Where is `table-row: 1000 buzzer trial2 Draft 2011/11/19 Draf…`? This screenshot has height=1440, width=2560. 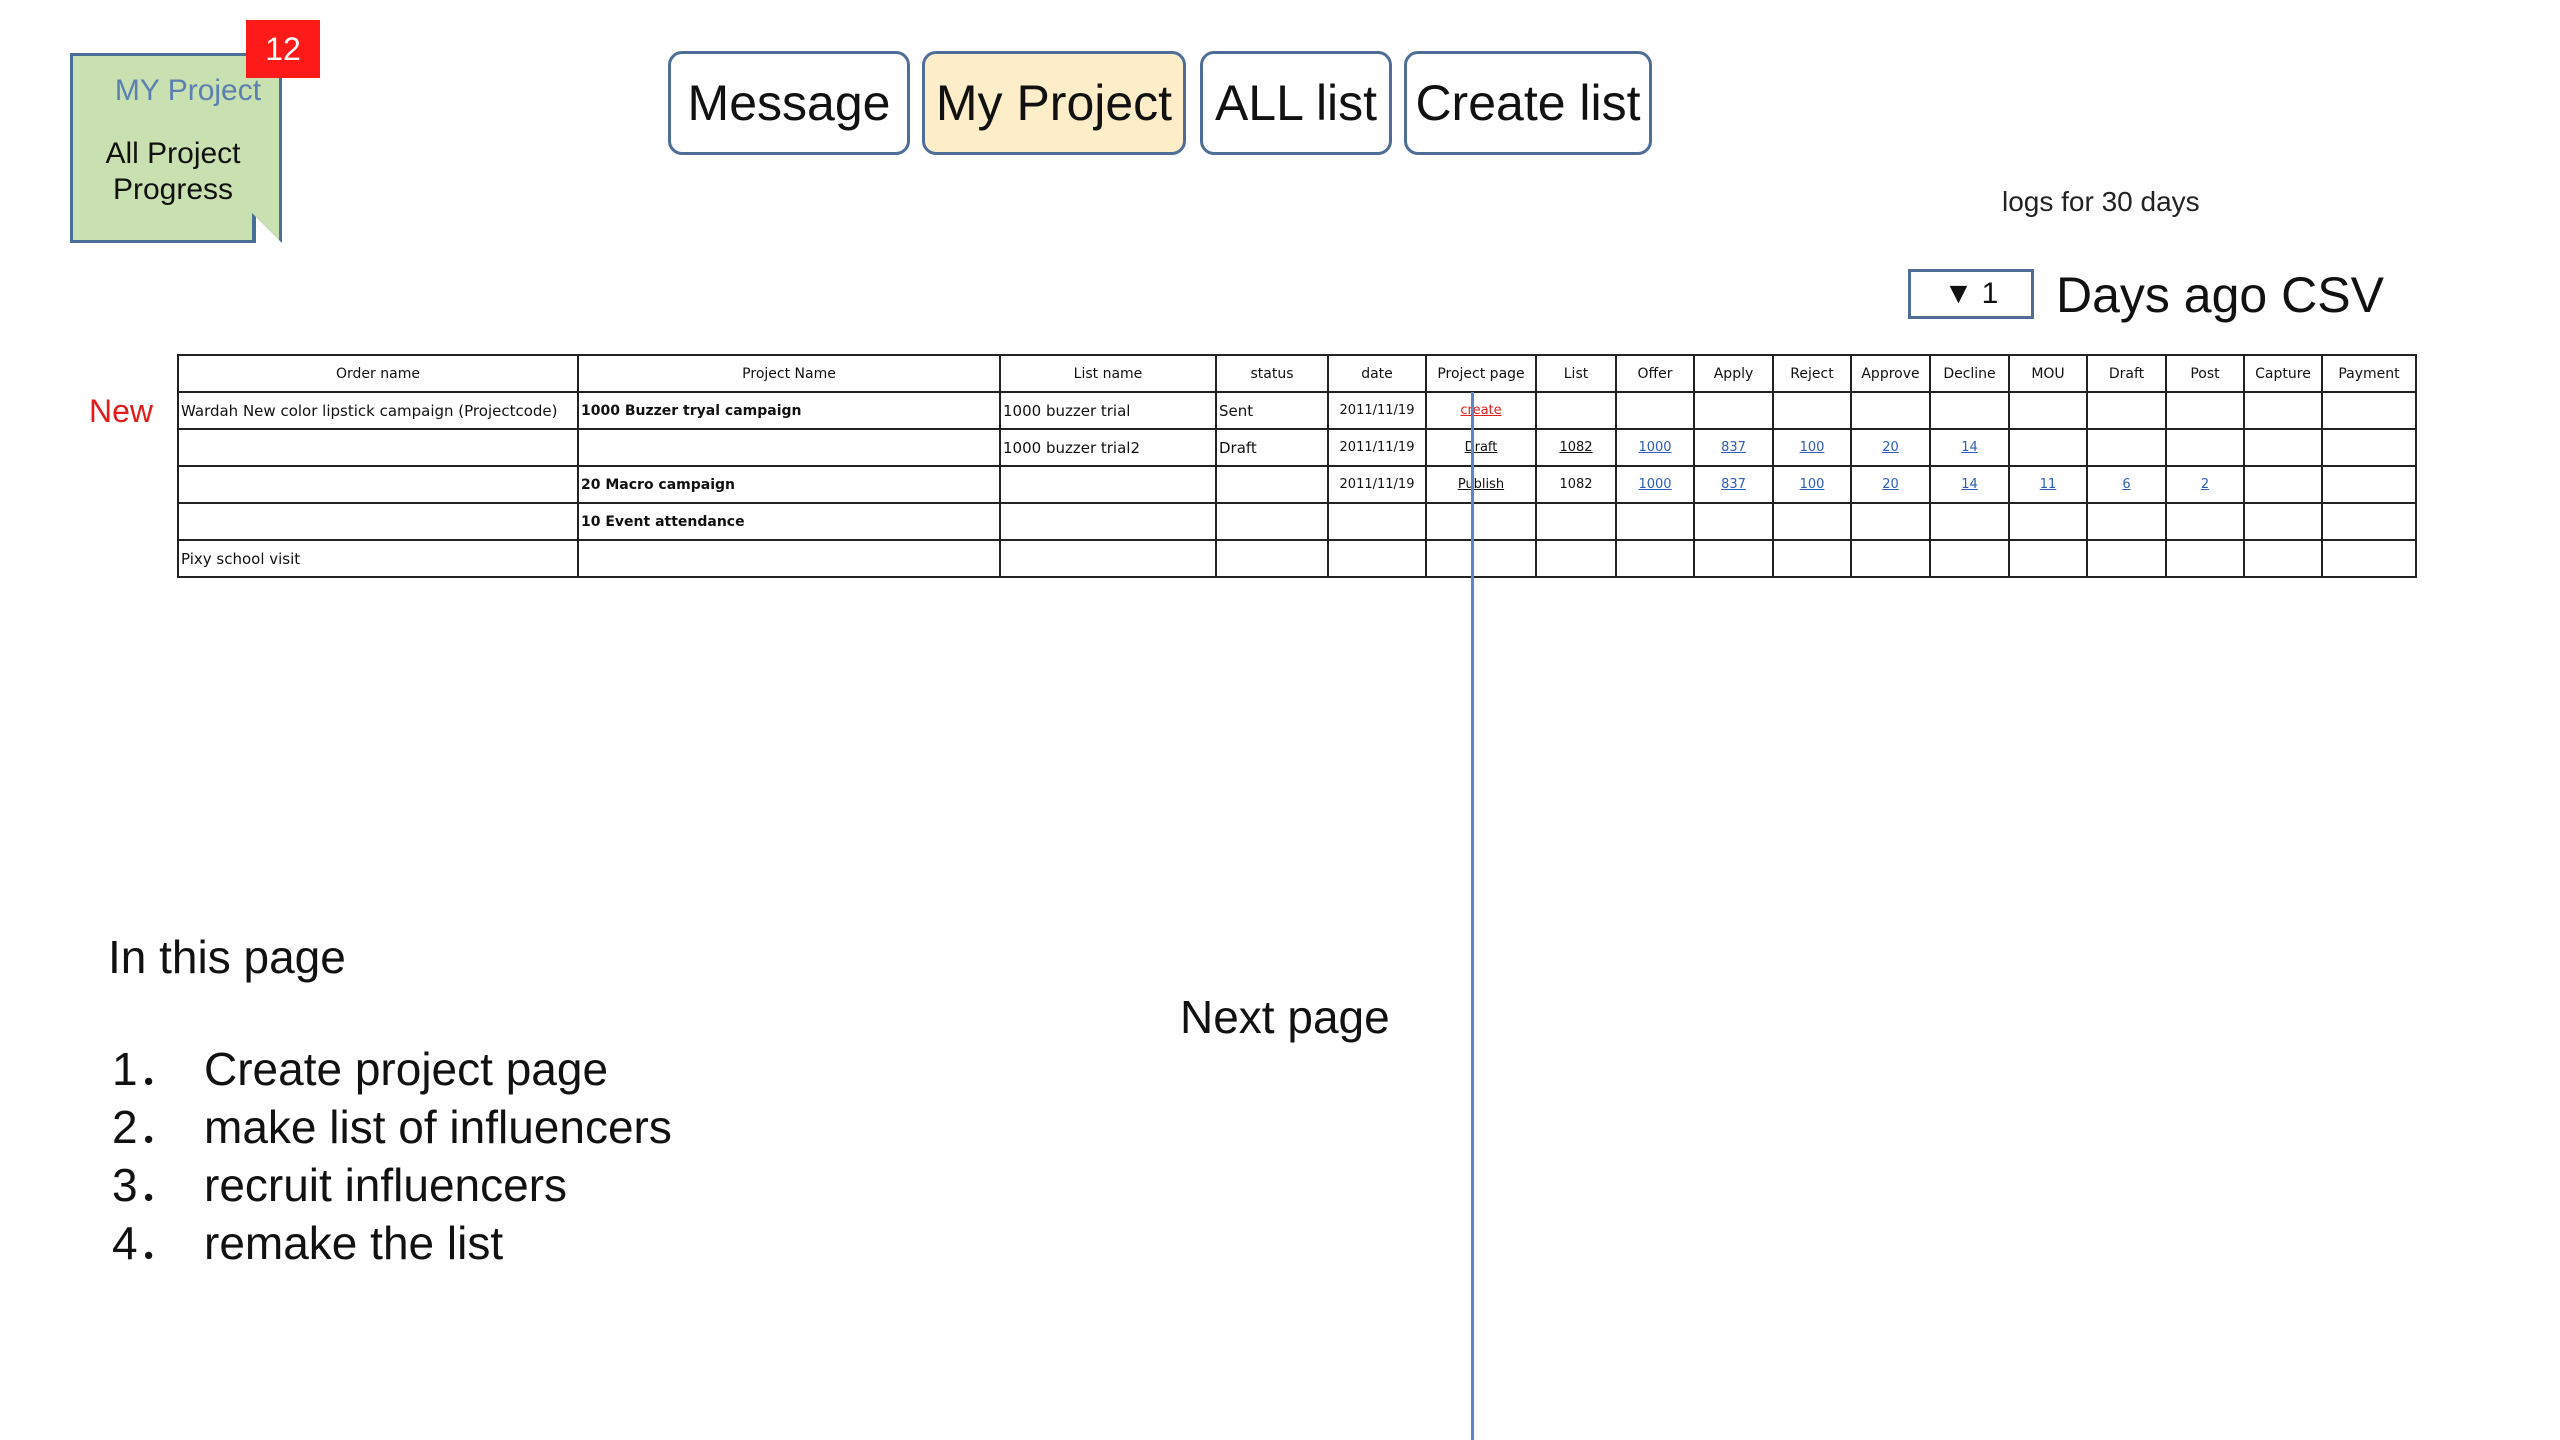
table-row: 1000 buzzer trial2 Draft 2011/11/19 Draf… is located at coordinates (1297, 447).